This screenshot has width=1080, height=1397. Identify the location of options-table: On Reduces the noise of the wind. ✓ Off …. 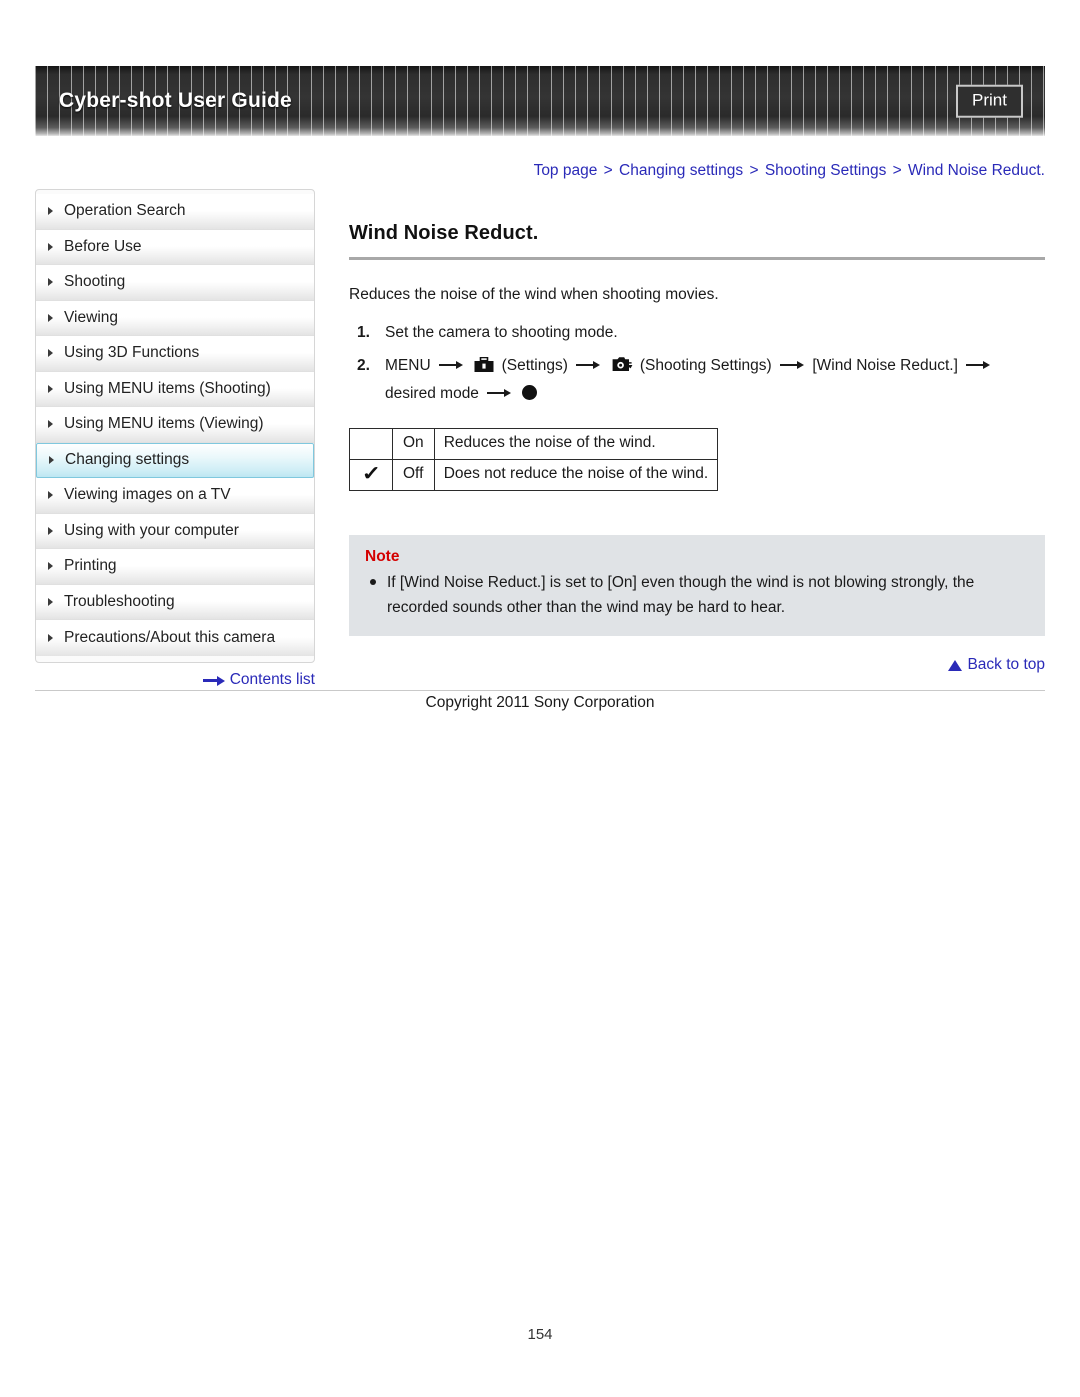
(534, 460).